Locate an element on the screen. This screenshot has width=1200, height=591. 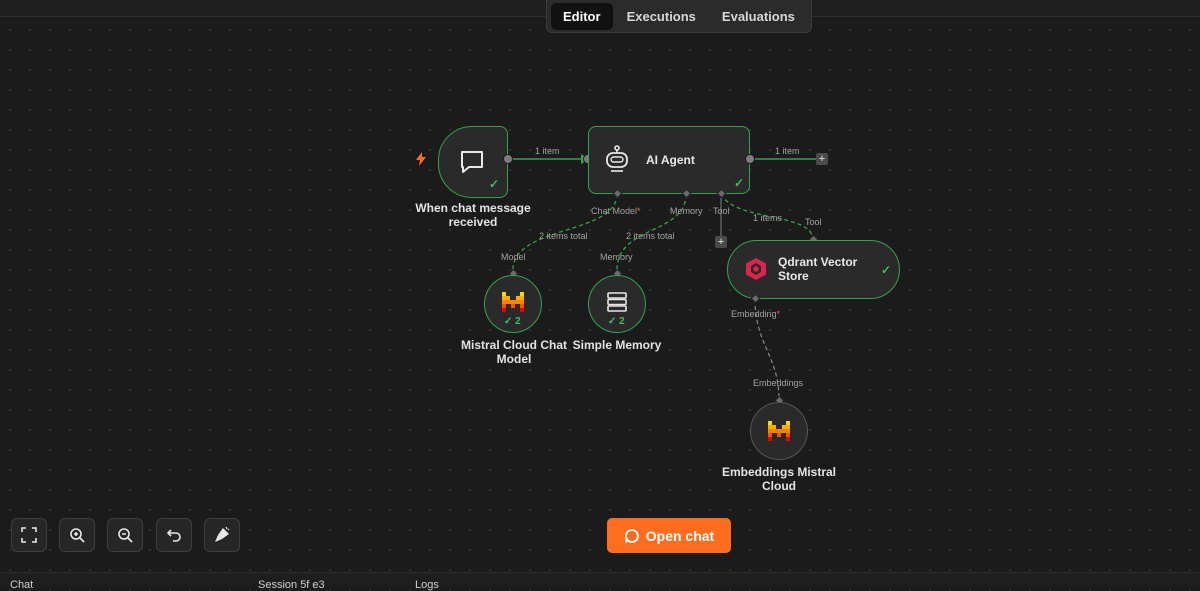
zoom-to-fit-button is located at coordinates (29, 535).